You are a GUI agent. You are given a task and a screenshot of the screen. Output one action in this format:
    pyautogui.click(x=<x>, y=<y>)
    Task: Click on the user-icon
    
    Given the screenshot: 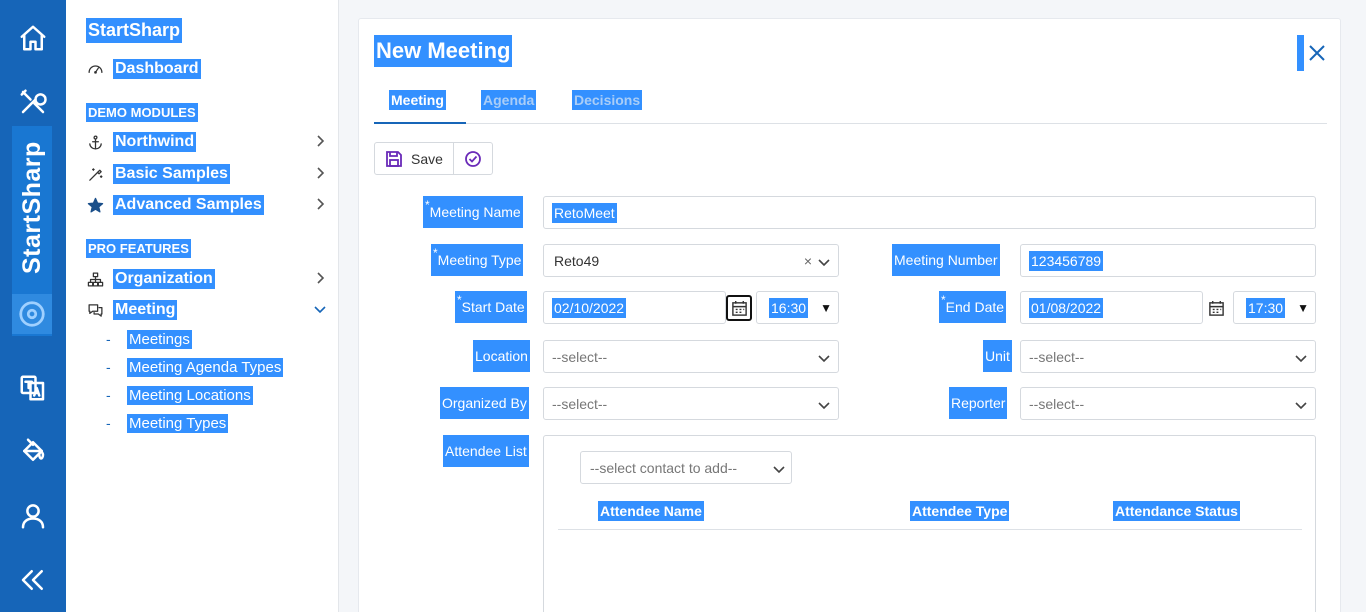 What is the action you would take?
    pyautogui.click(x=33, y=516)
    